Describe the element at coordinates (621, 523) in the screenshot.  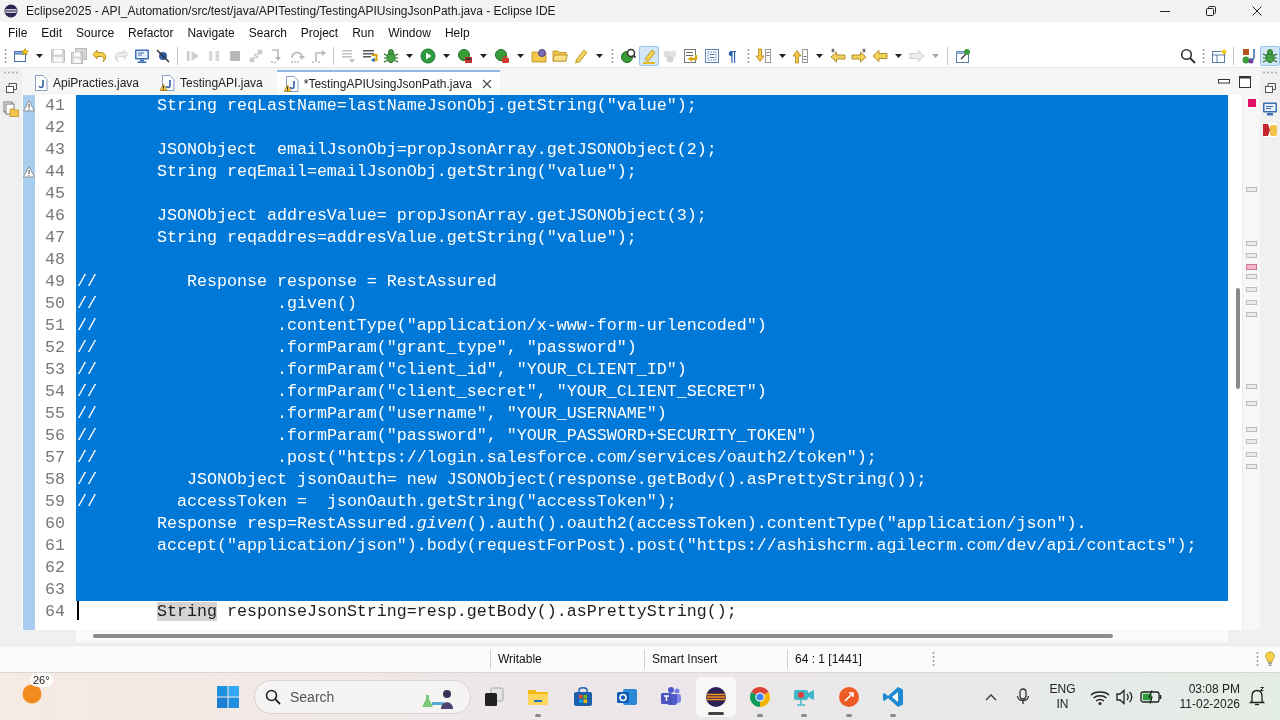
I see `code-text: Response resp=RestAssured.given().auth().oauth2(accessToken).contentType("application/json").` at that location.